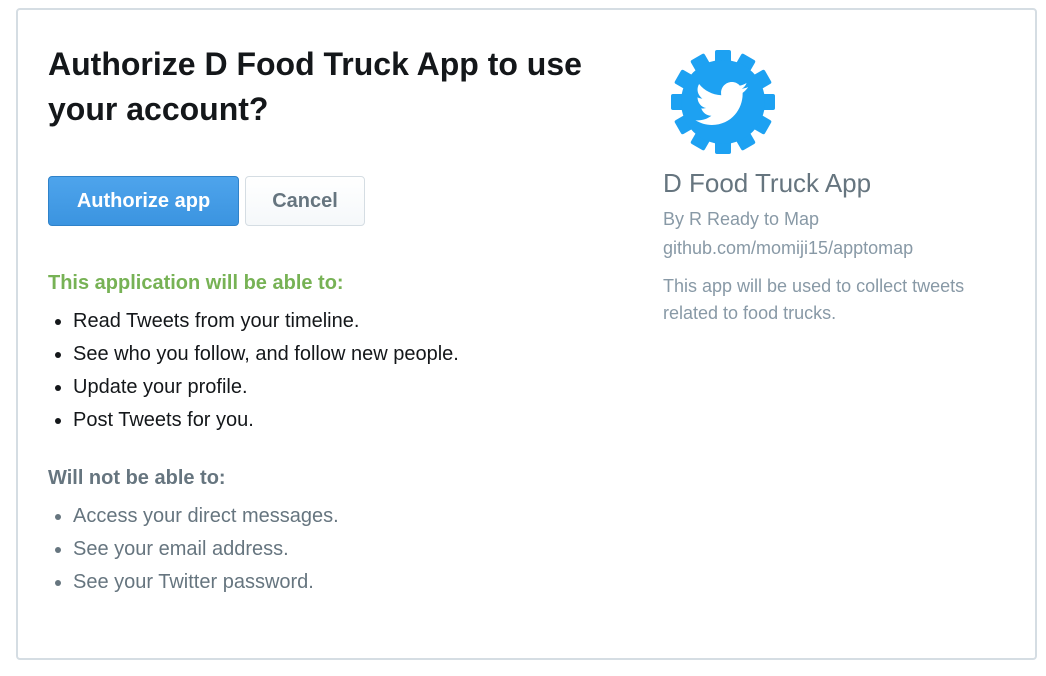 This screenshot has height=676, width=1046. Describe the element at coordinates (767, 183) in the screenshot. I see `app-name: D Food Truck App` at that location.